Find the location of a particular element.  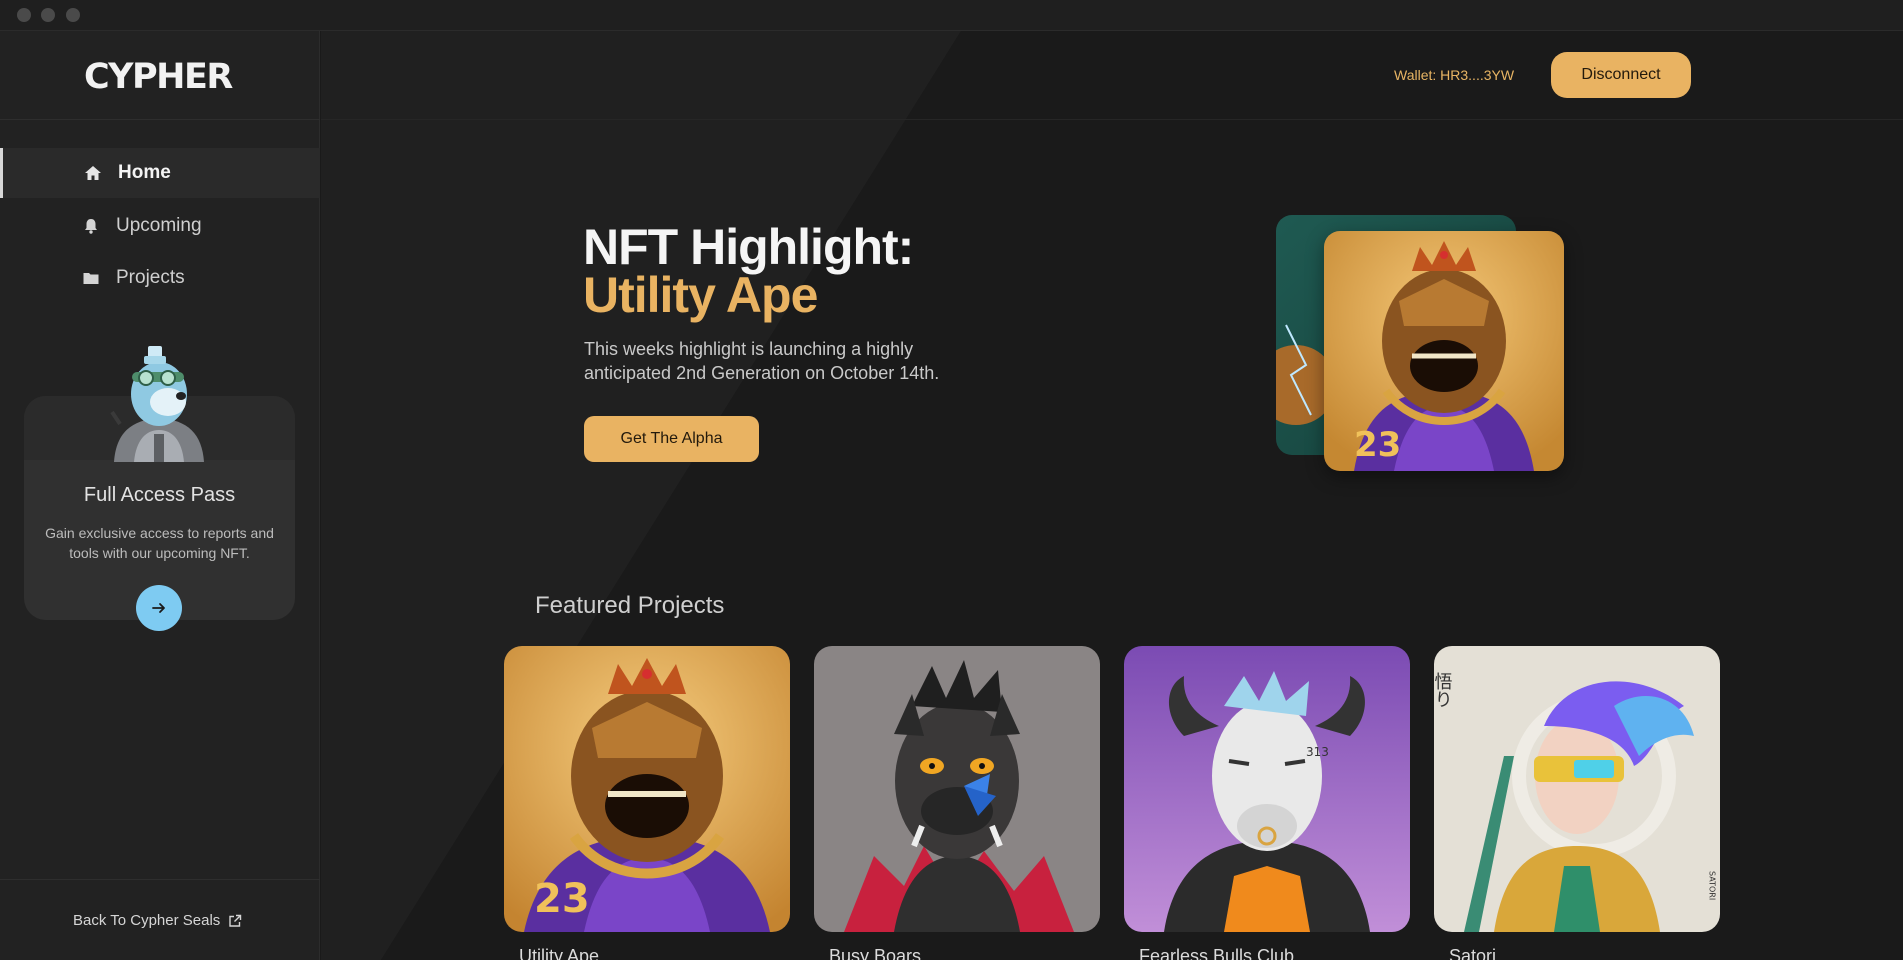

pass-arrow-button is located at coordinates (159, 608).